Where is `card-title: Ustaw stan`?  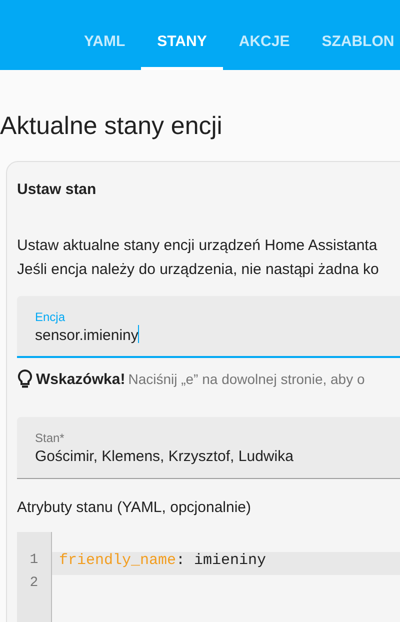 card-title: Ustaw stan is located at coordinates (57, 189).